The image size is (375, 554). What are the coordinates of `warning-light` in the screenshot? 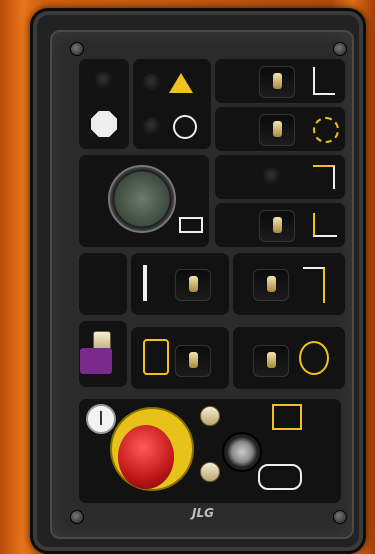 It's located at (152, 82).